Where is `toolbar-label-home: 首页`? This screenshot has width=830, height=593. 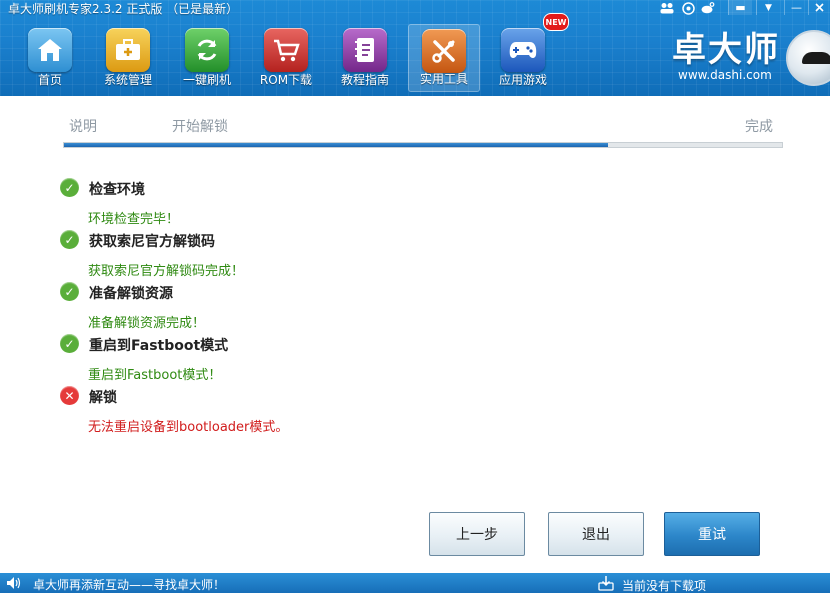 toolbar-label-home: 首页 is located at coordinates (49, 80).